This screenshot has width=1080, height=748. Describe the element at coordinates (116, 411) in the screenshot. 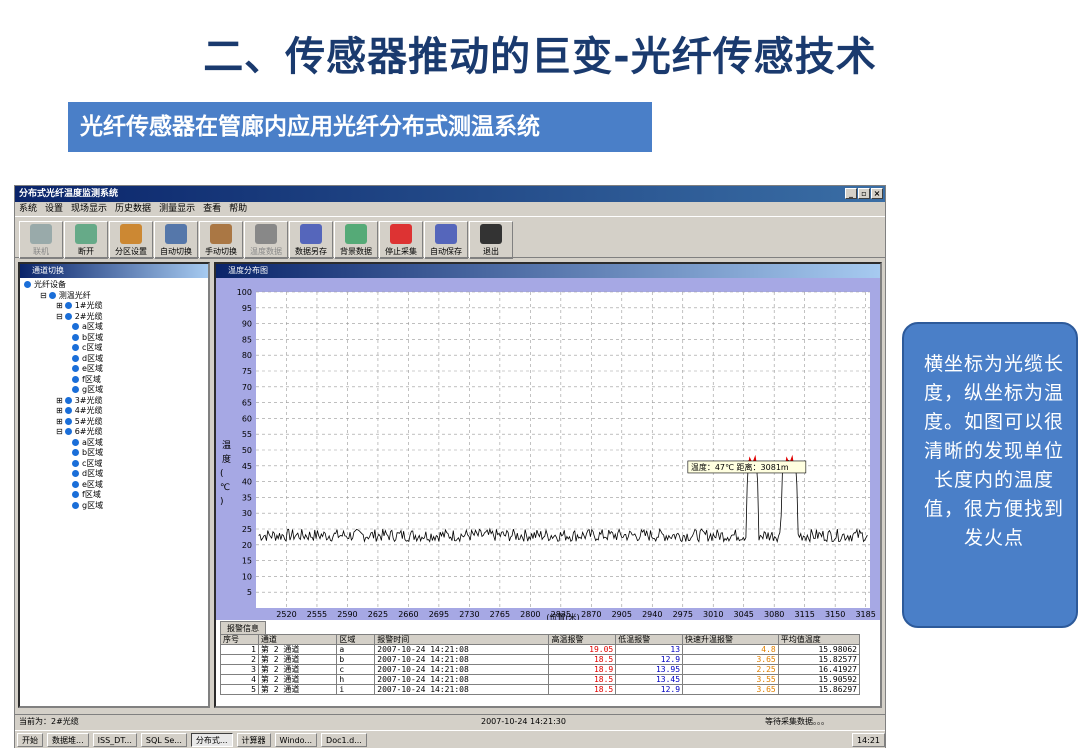

I see `tree-node: ⊞ 4#光缆` at that location.